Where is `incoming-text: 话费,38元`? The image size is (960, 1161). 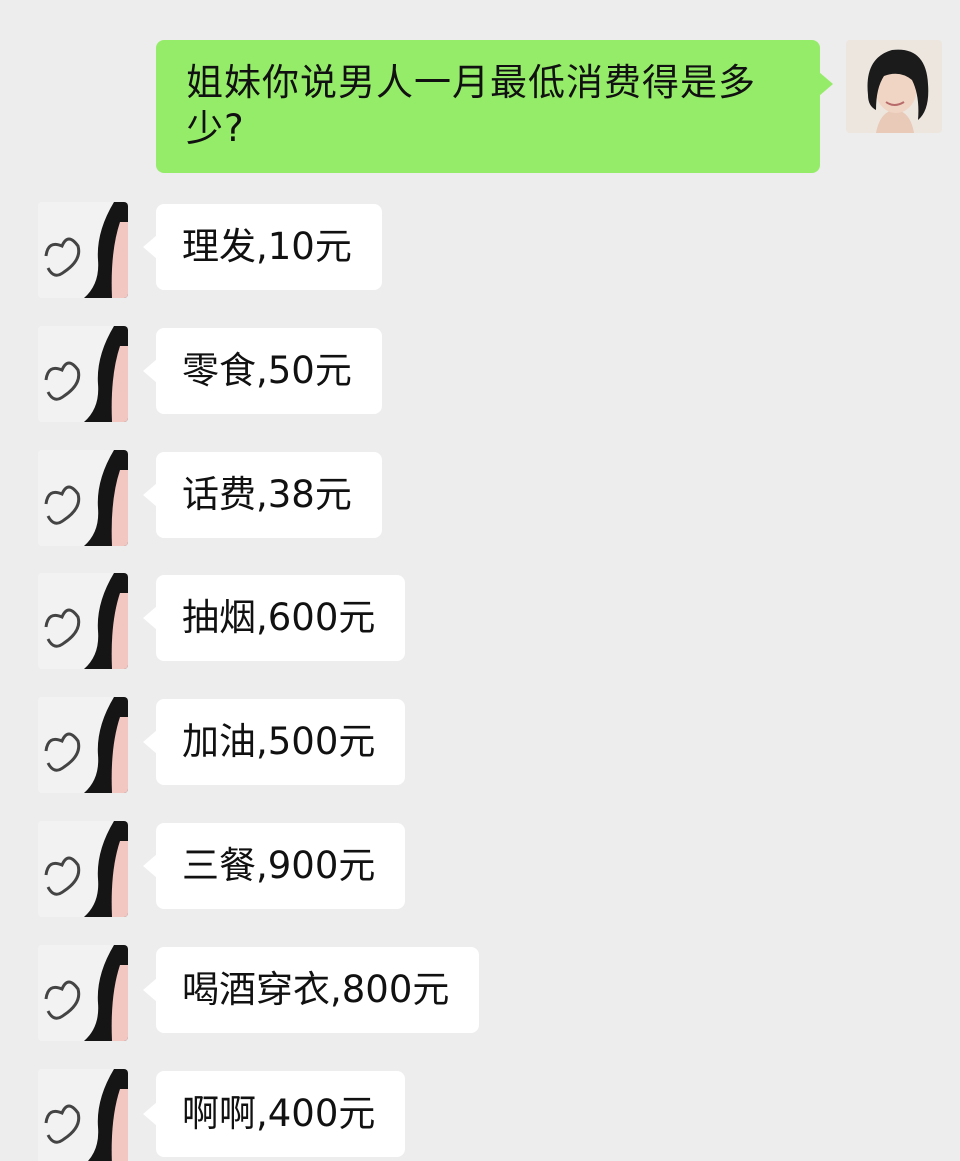
incoming-text: 话费,38元 is located at coordinates (267, 494).